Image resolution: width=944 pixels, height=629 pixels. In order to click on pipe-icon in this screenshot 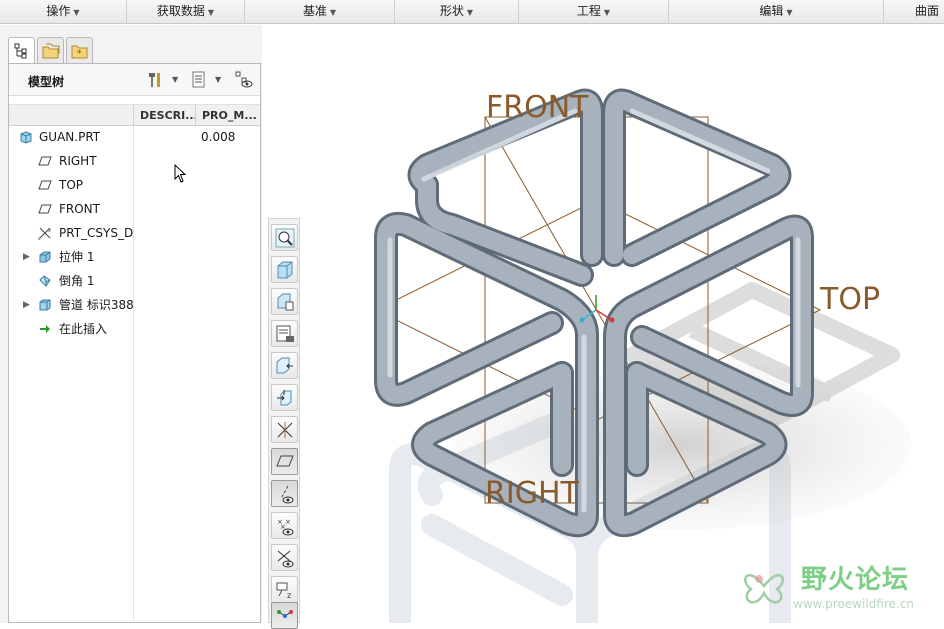, I will do `click(45, 305)`.